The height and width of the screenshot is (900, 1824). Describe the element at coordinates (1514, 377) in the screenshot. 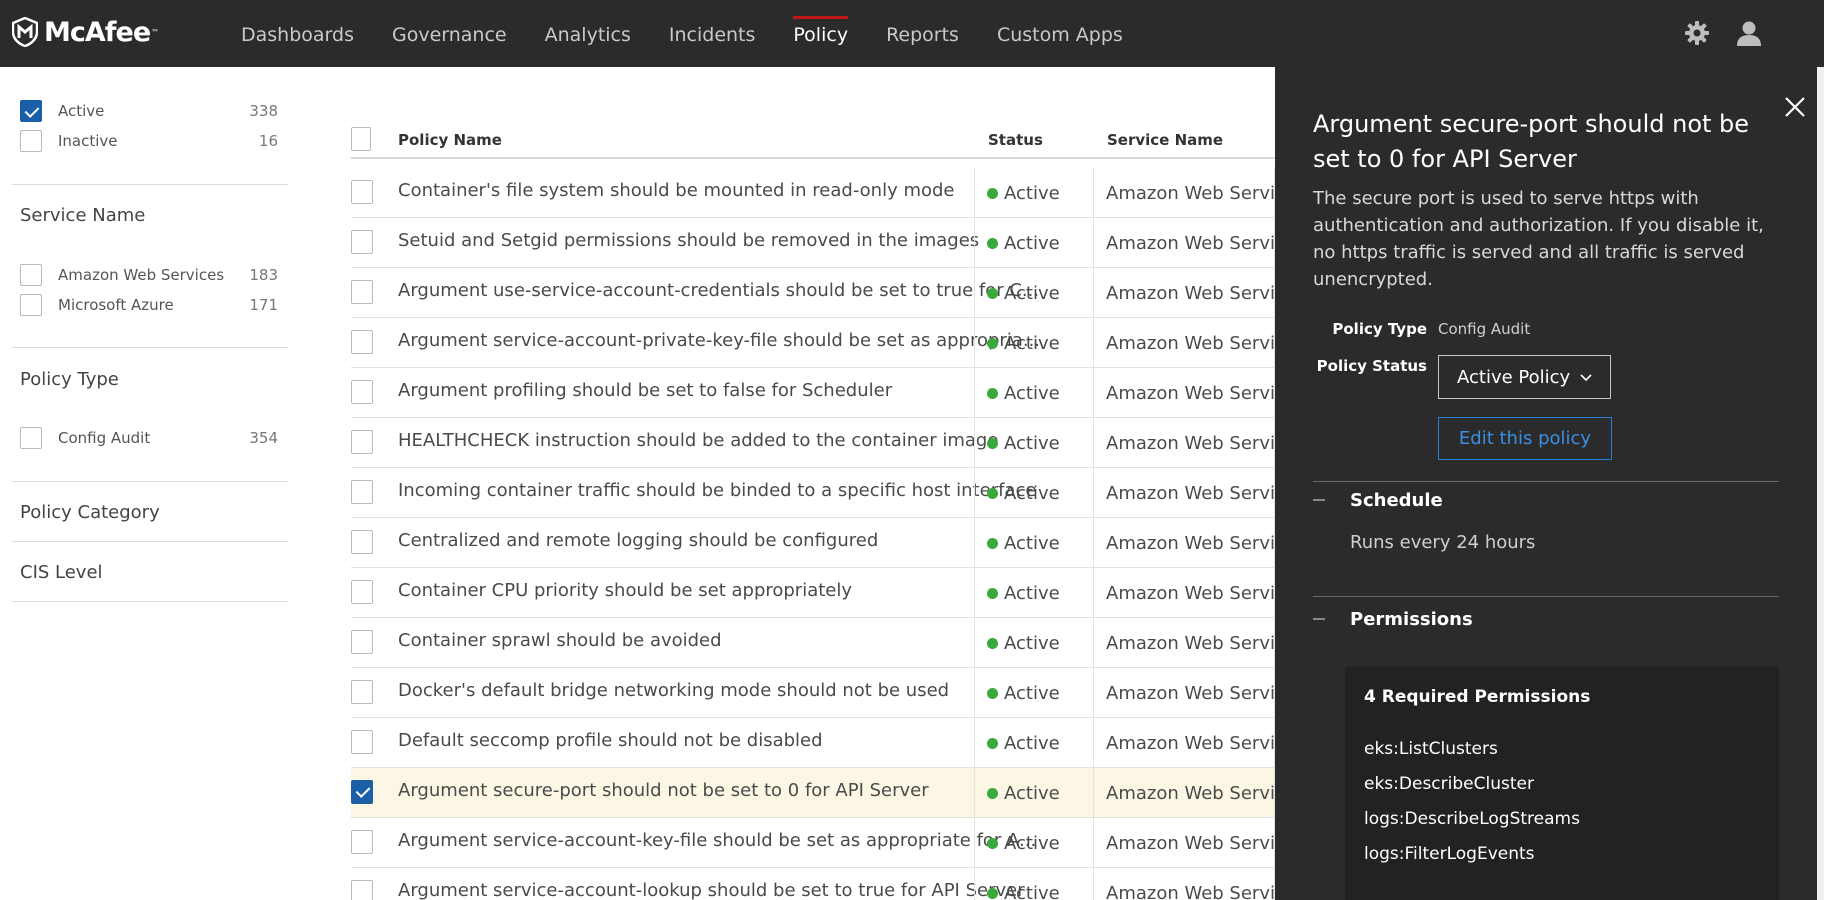

I see `policy-status-value: Active Policy` at that location.